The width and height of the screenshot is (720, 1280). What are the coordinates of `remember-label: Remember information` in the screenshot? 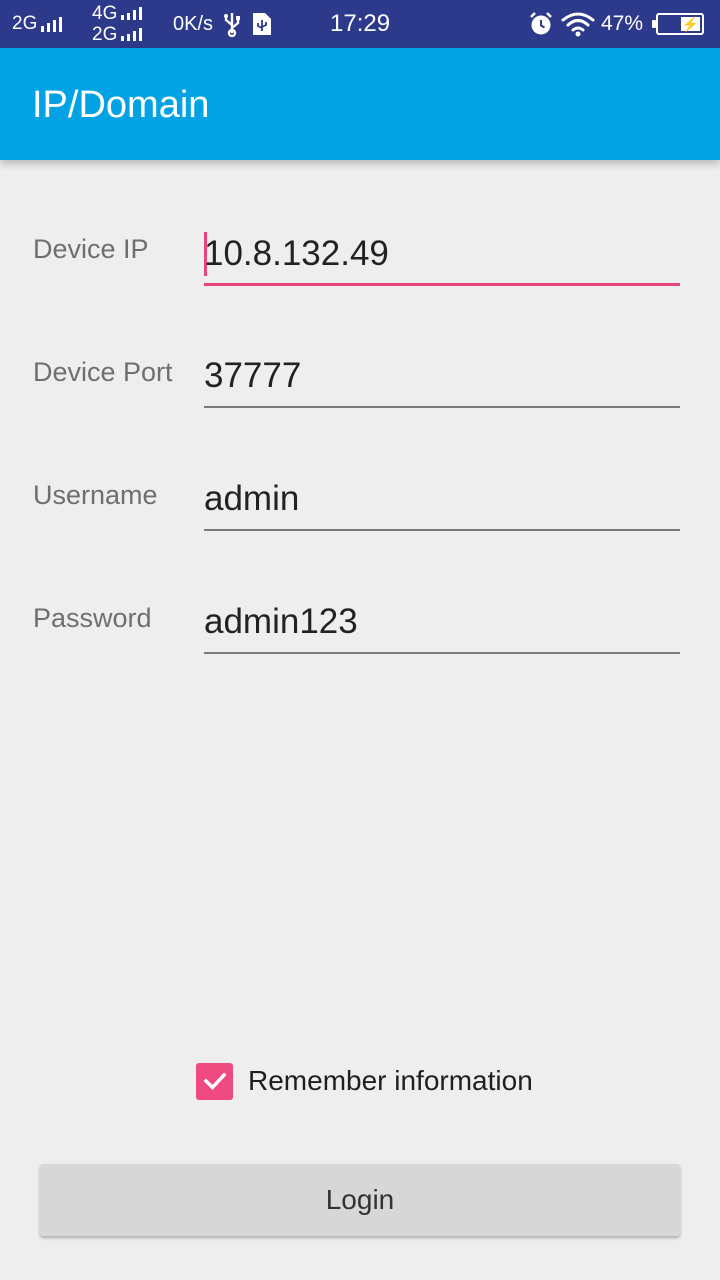 It's located at (390, 1080).